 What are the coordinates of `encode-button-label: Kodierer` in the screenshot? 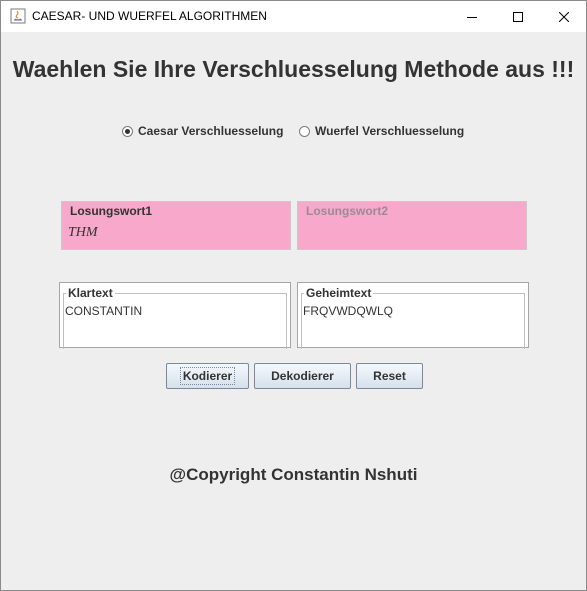 It's located at (207, 376).